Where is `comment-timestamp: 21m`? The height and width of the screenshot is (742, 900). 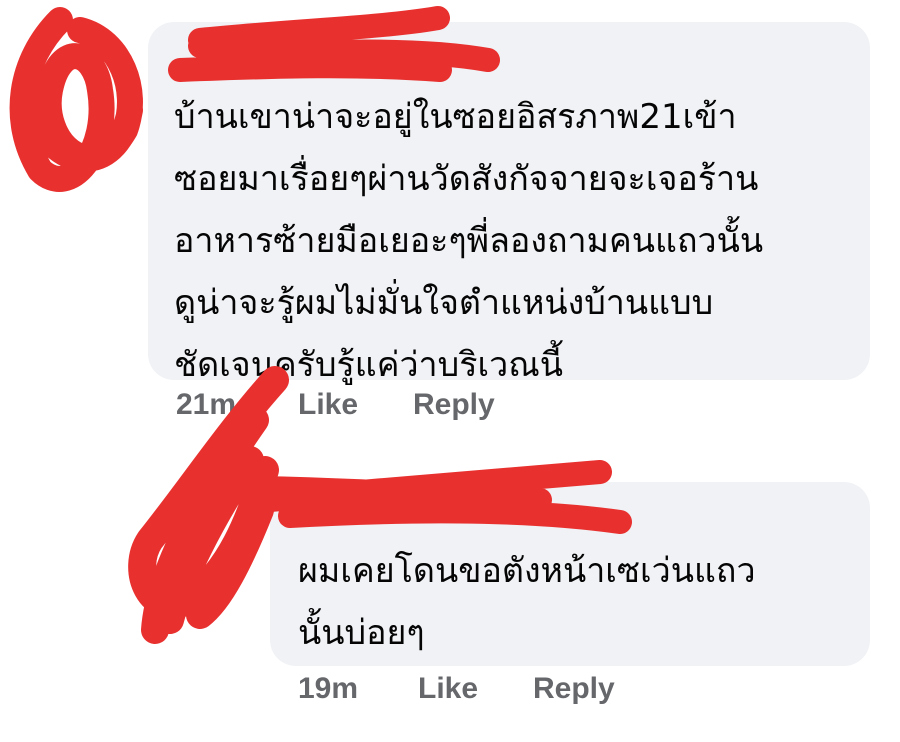 comment-timestamp: 21m is located at coordinates (237, 405).